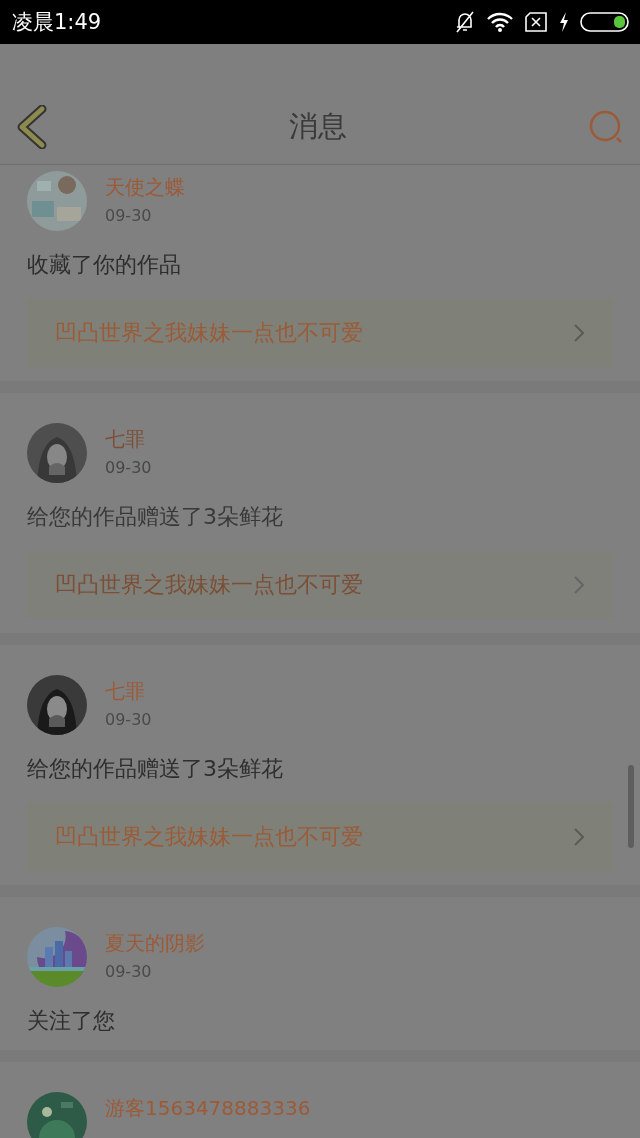  What do you see at coordinates (208, 1108) in the screenshot?
I see `user-name: 游客1563478883336` at bounding box center [208, 1108].